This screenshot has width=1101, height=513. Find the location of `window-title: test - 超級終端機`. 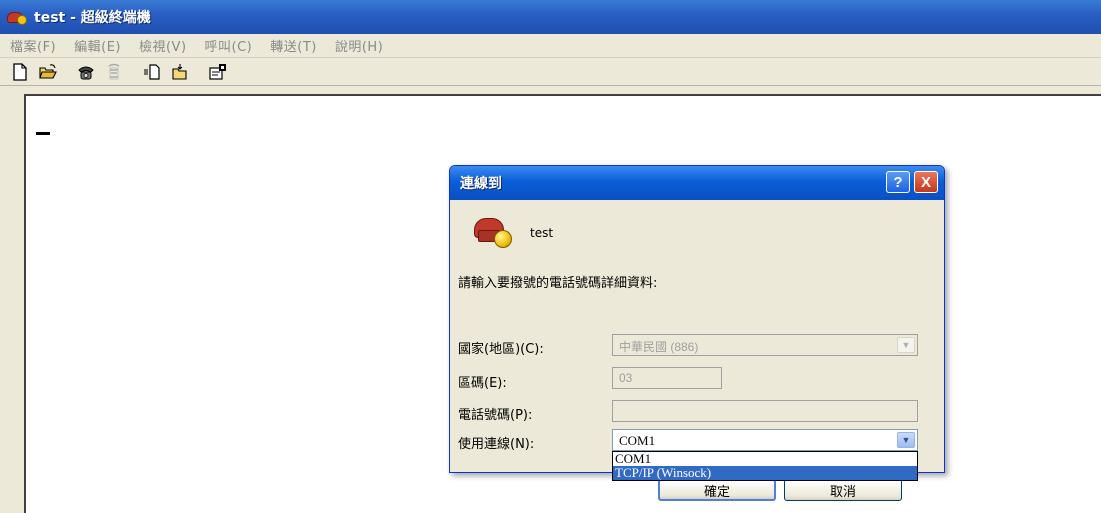

window-title: test - 超級終端機 is located at coordinates (92, 18).